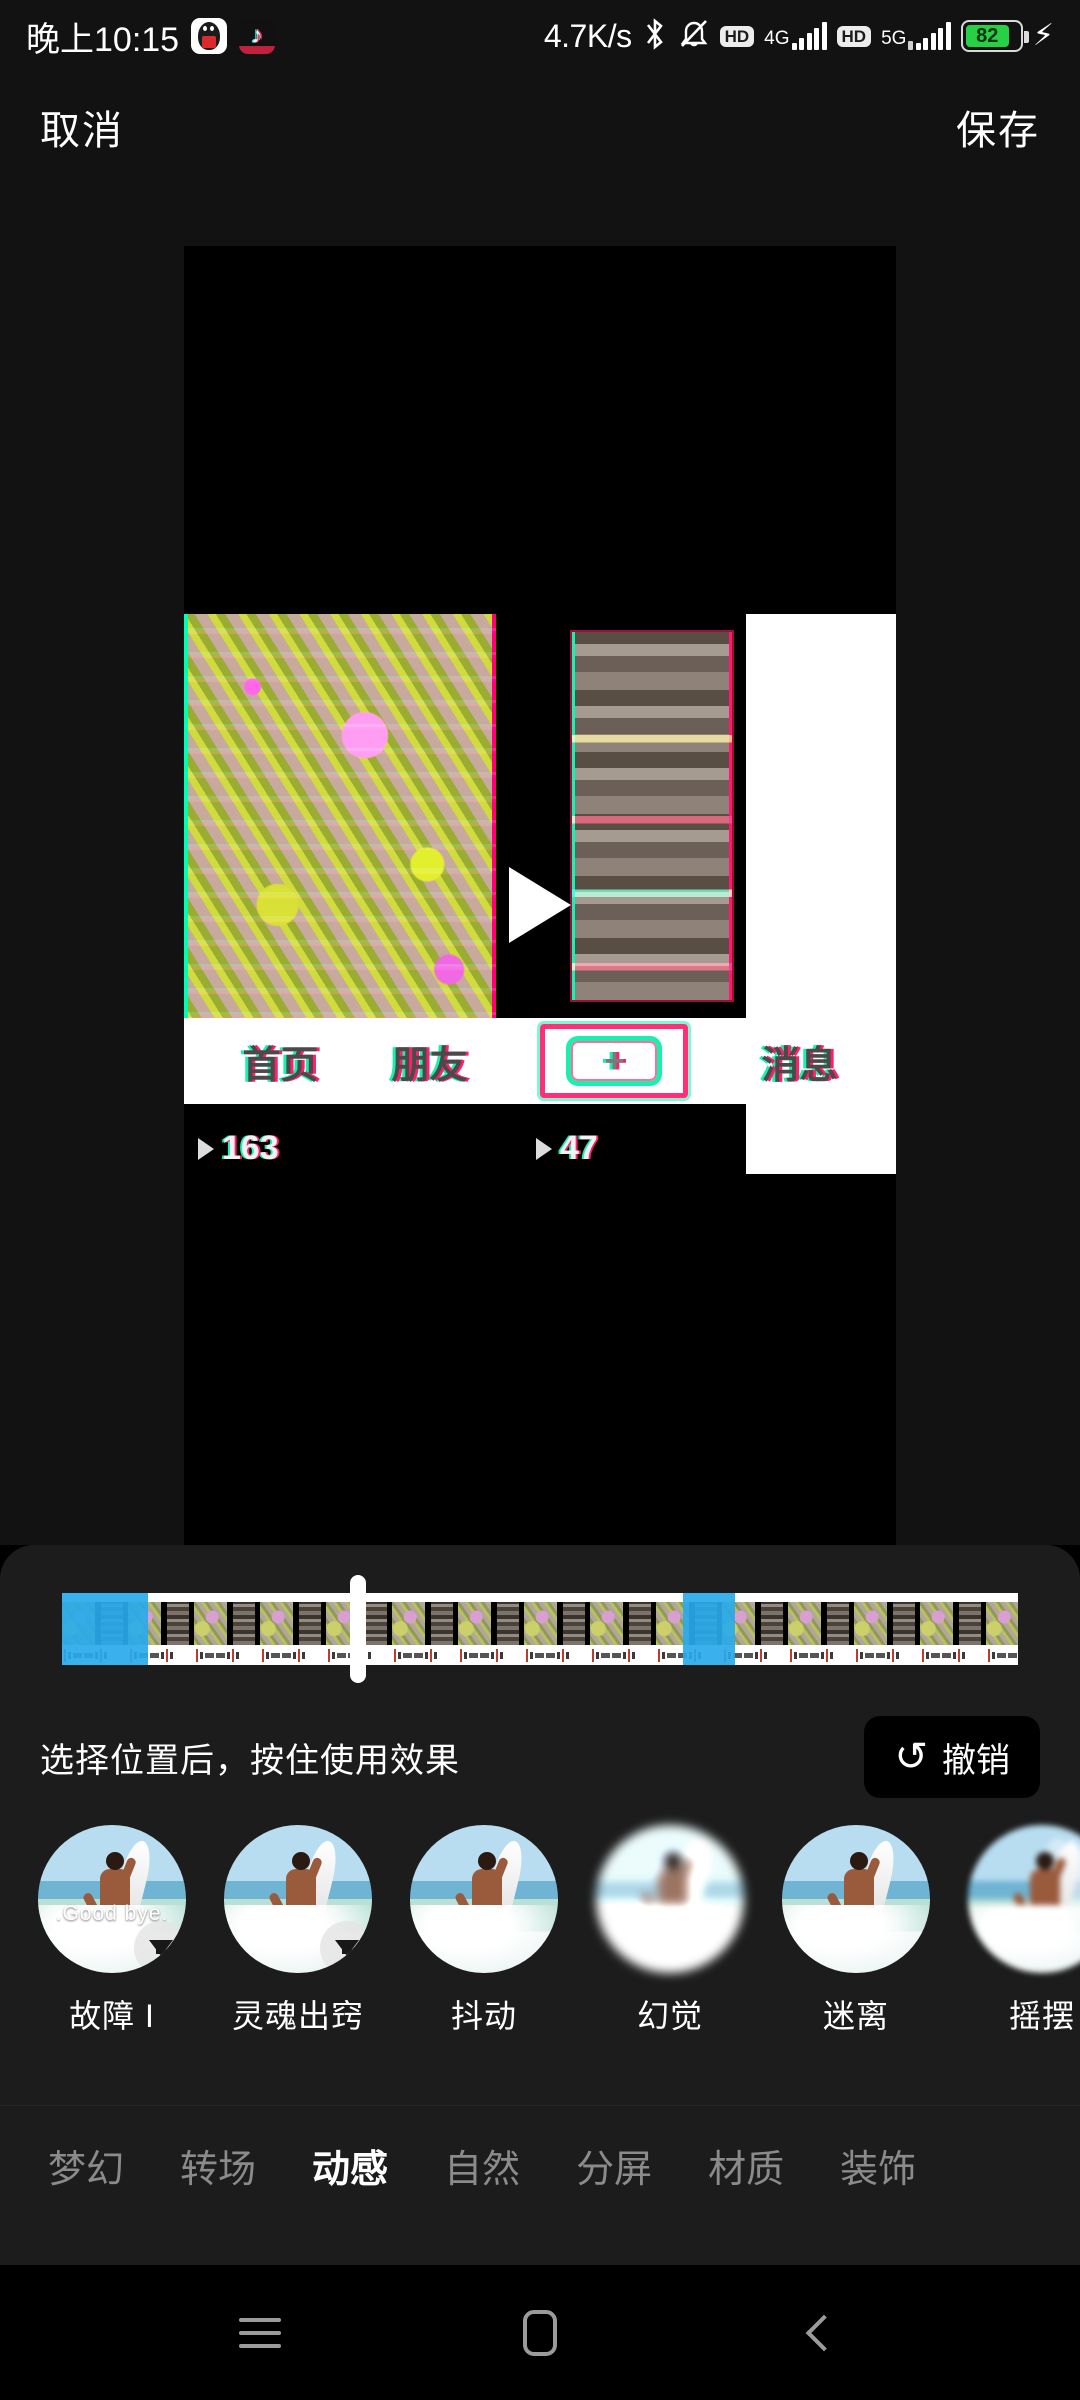 This screenshot has height=2400, width=1080. I want to click on home-icon, so click(540, 2333).